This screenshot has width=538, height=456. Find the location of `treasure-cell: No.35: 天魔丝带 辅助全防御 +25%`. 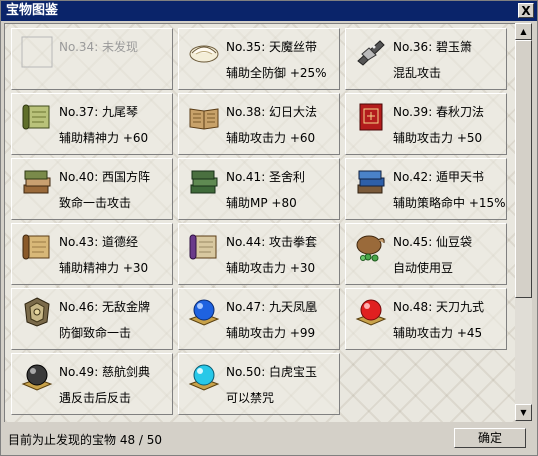

treasure-cell: No.35: 天魔丝带 辅助全防御 +25% is located at coordinates (259, 59).